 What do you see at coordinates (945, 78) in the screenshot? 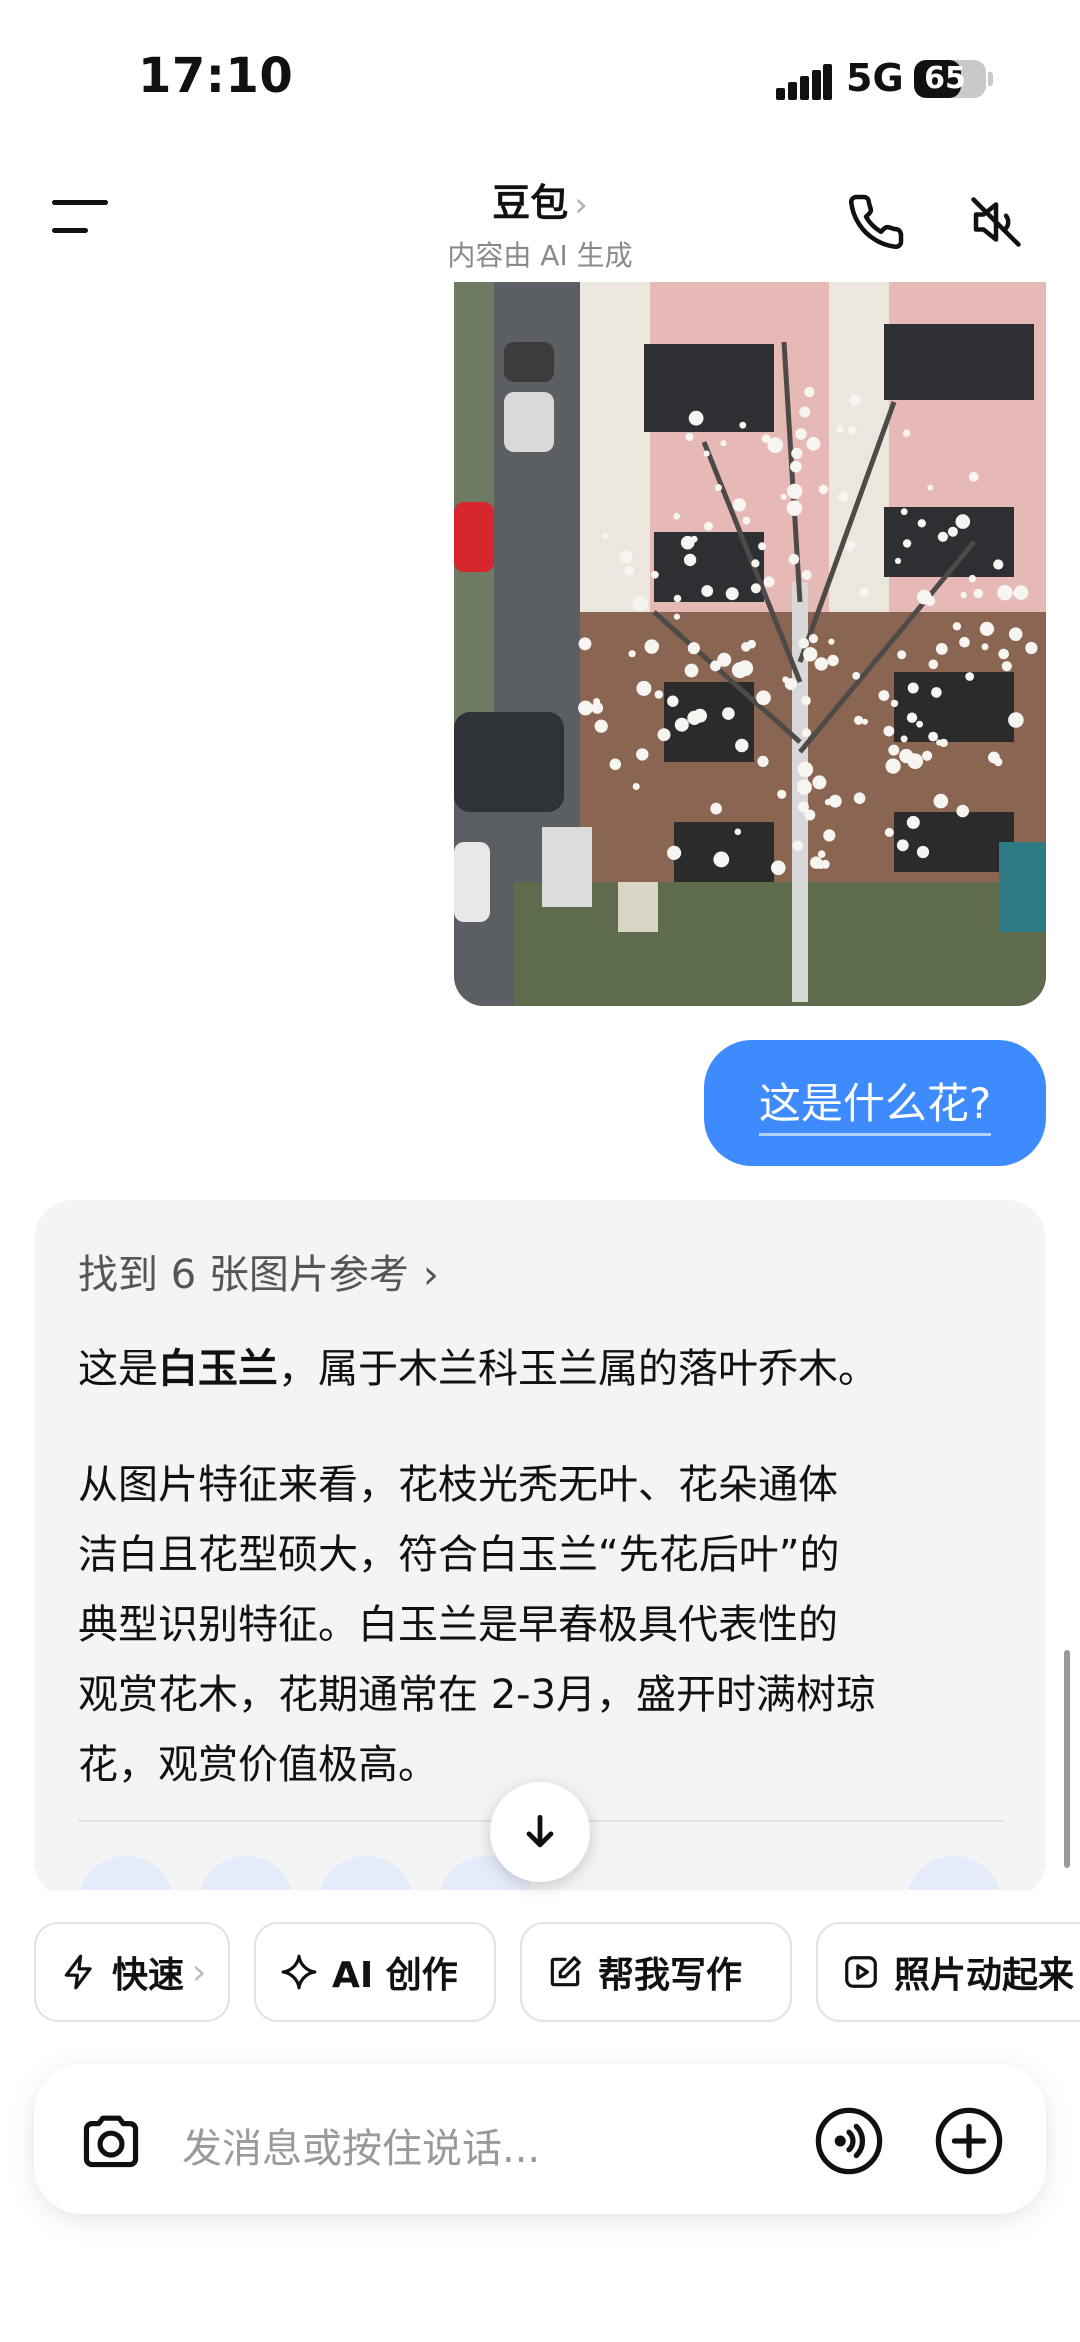
I see `battery-level: 65` at bounding box center [945, 78].